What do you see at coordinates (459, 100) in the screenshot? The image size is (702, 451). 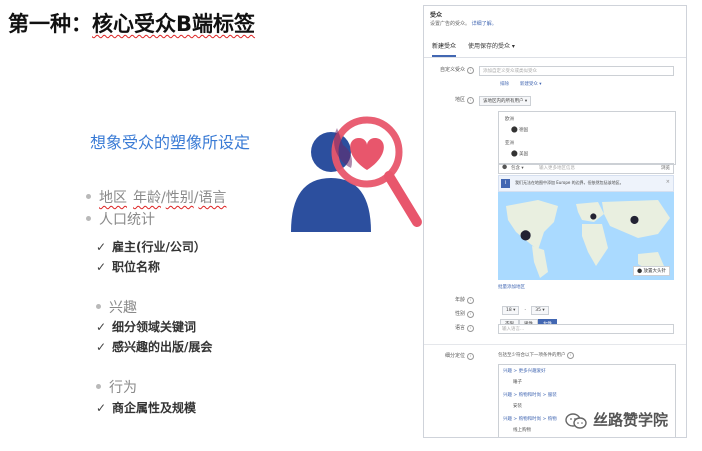 I see `label-text: 地区` at bounding box center [459, 100].